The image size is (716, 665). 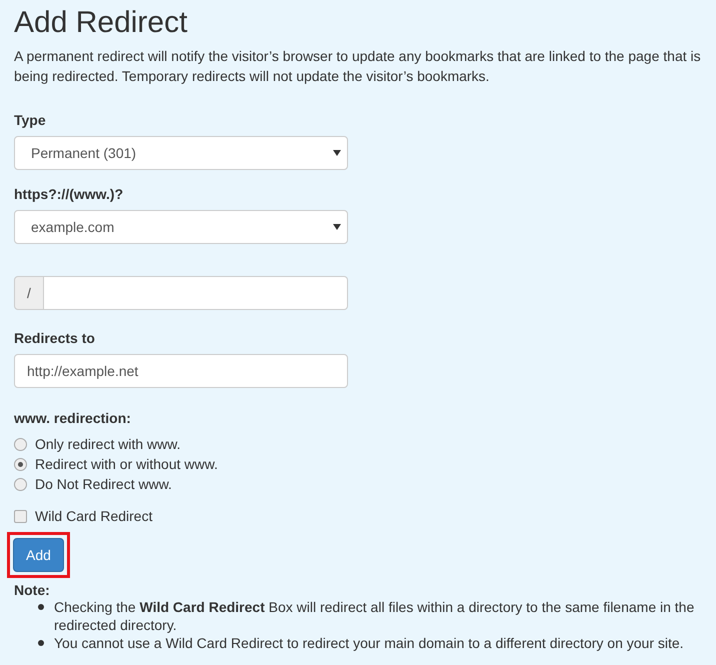 I want to click on type-select: Permanent (301), so click(x=181, y=153).